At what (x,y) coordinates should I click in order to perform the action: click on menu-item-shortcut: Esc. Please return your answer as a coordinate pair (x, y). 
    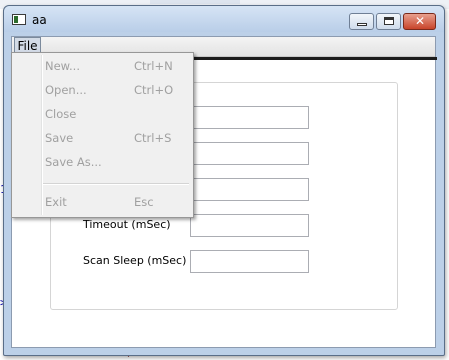
    Looking at the image, I should click on (144, 202).